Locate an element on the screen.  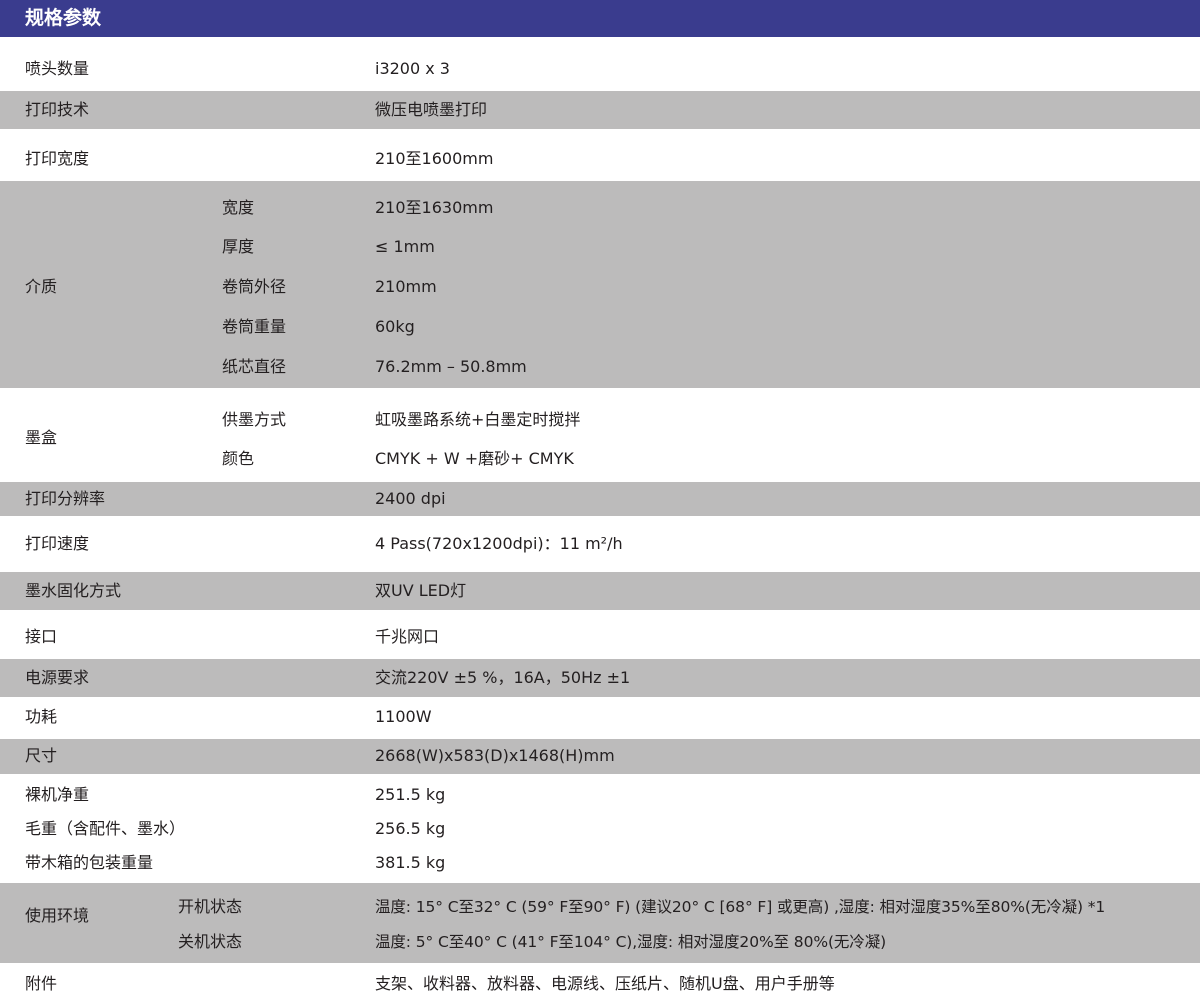
spec-value: 210至1600mm is located at coordinates (434, 158).